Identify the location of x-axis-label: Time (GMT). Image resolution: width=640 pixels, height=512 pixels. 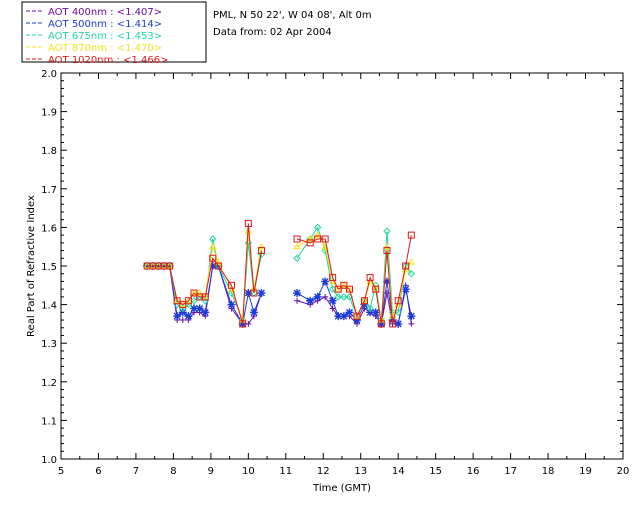
(341, 488).